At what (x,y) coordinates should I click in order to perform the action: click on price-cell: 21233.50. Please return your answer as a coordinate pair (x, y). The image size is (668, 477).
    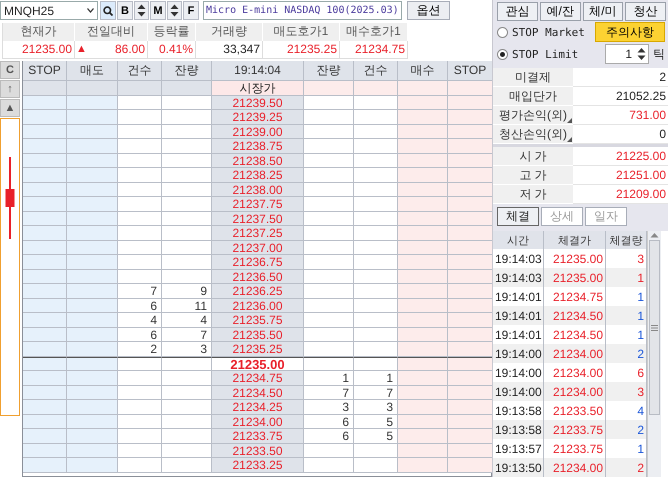
    Looking at the image, I should click on (258, 451).